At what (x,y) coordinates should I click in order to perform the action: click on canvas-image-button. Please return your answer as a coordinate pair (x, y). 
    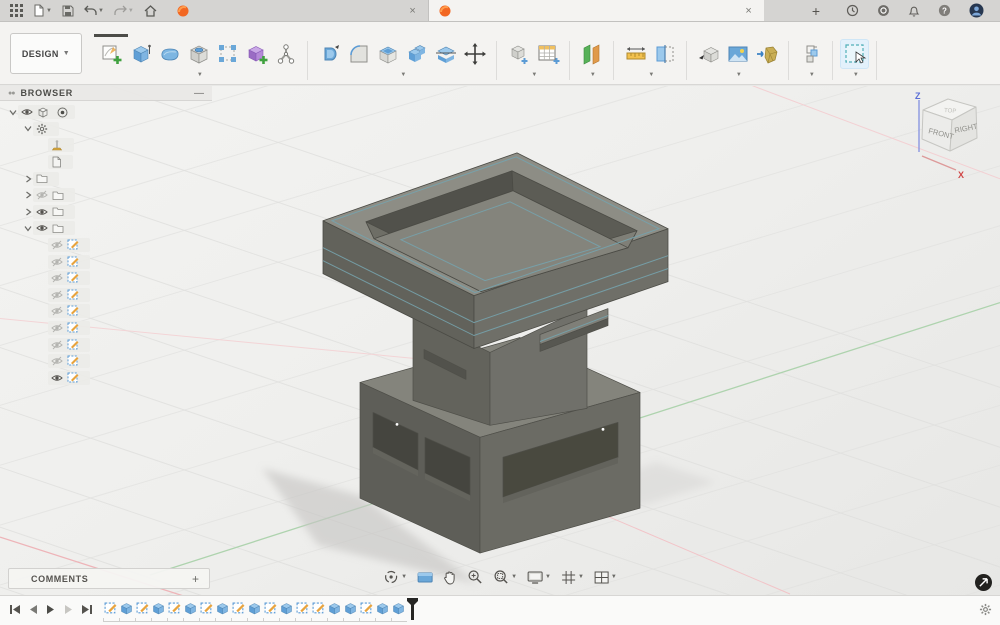
    Looking at the image, I should click on (737, 54).